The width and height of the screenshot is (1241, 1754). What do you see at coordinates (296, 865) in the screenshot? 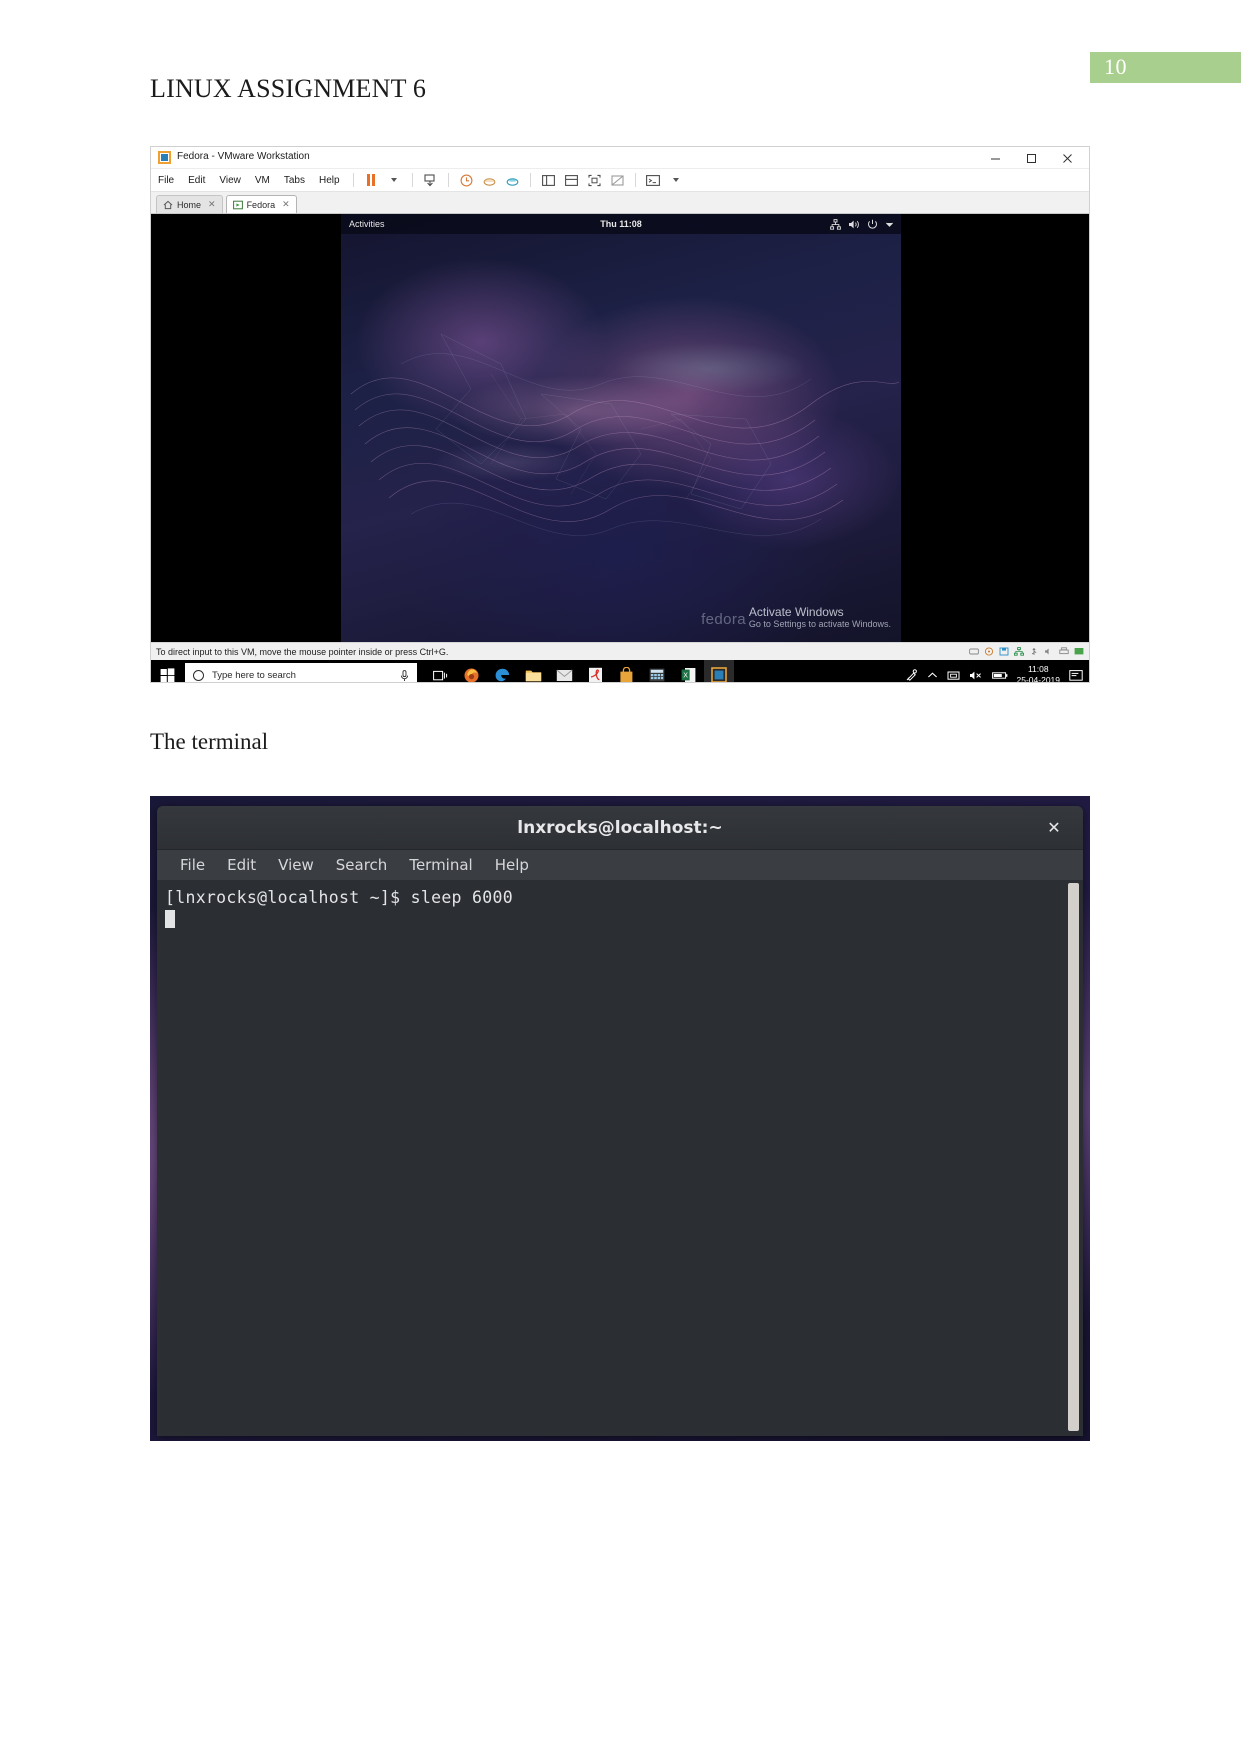
I see `terminal-menu-view: View` at bounding box center [296, 865].